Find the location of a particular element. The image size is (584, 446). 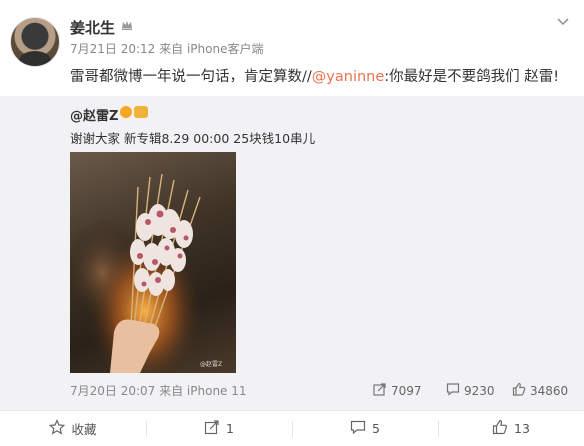

comment-action-count: 5 is located at coordinates (376, 428).